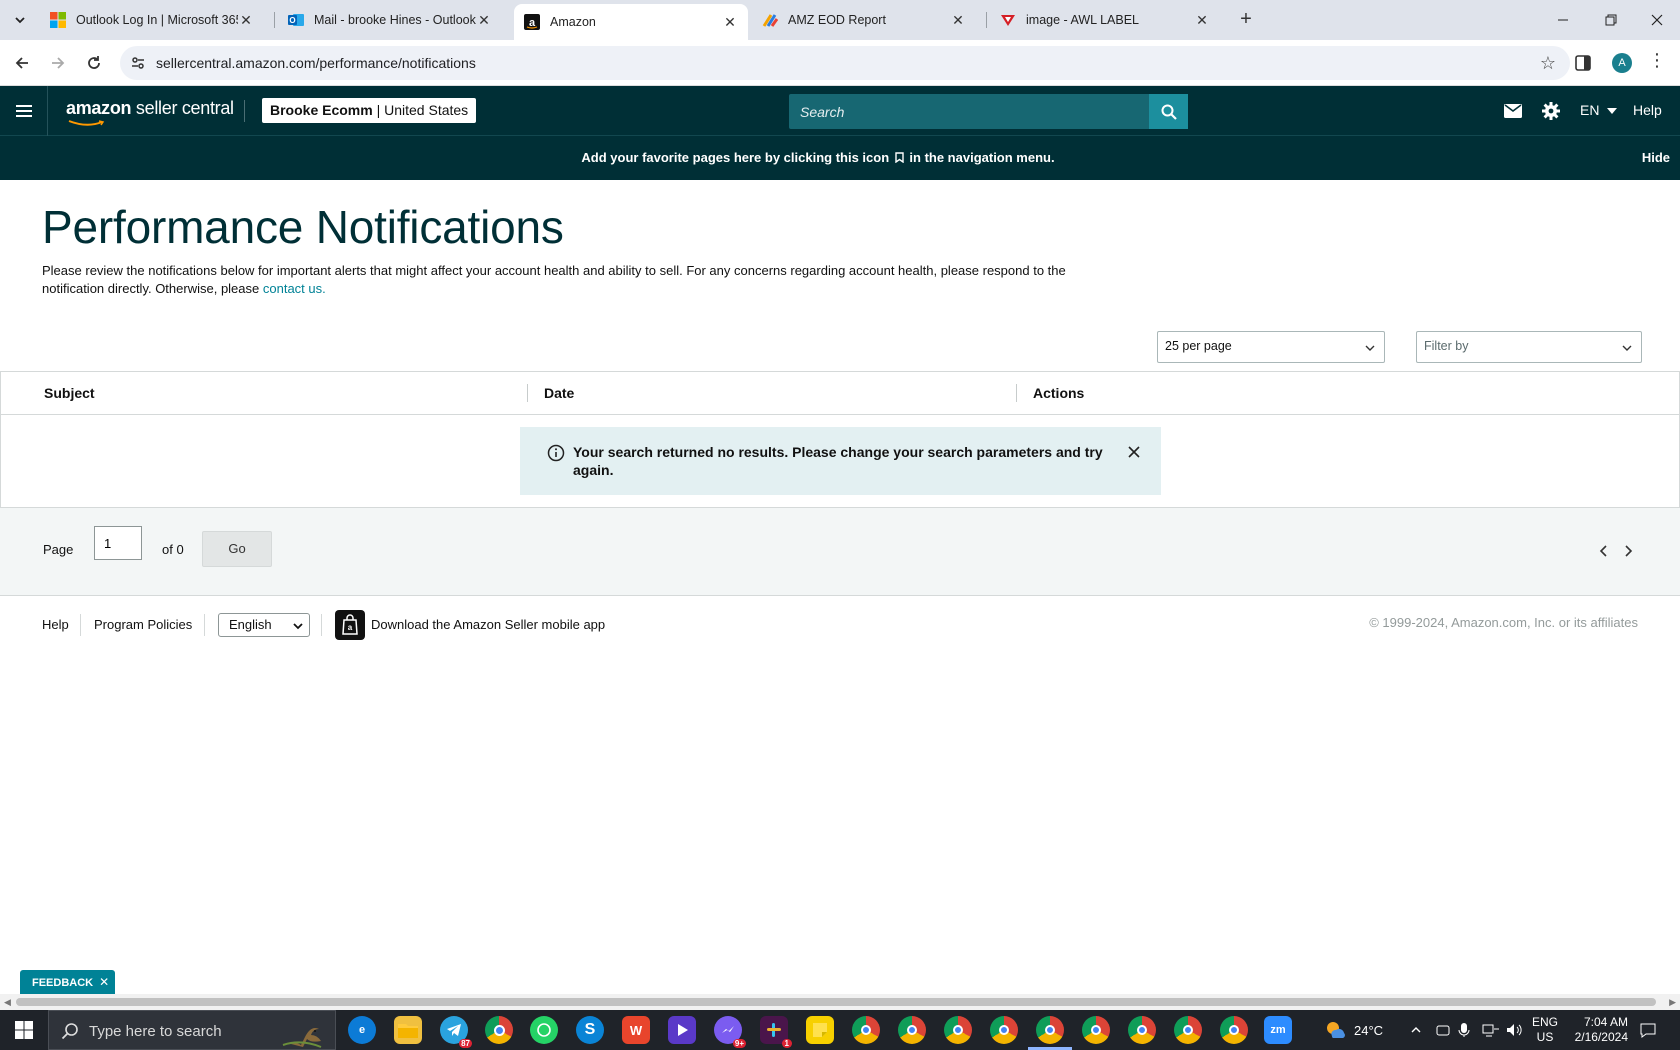  What do you see at coordinates (840, 393) in the screenshot?
I see `table-header: Subject Date Actions` at bounding box center [840, 393].